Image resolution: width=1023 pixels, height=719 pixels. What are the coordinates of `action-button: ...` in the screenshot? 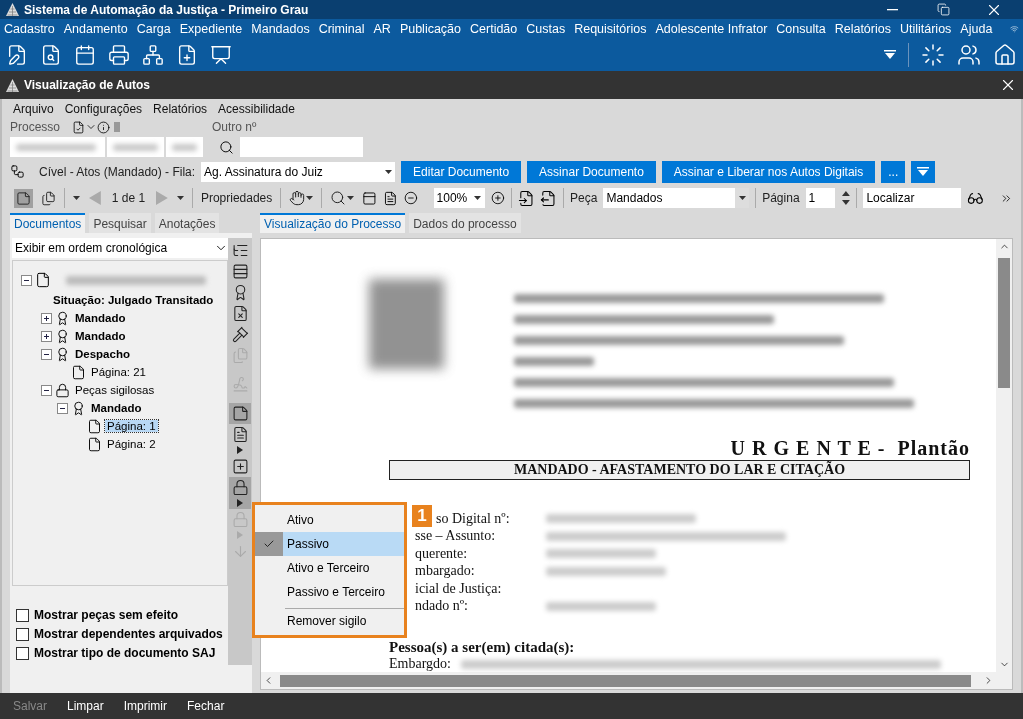 It's located at (893, 171).